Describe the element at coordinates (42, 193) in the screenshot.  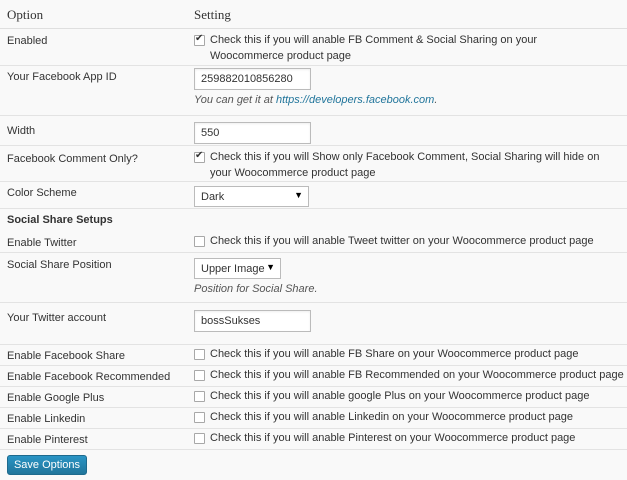
I see `color-scheme-label: Color Scheme` at that location.